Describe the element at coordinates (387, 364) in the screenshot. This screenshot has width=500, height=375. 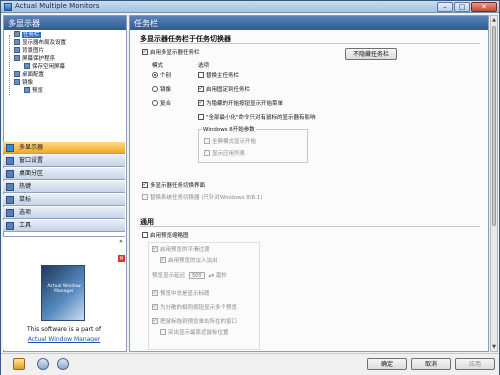
I see `ok-button: 确定` at that location.